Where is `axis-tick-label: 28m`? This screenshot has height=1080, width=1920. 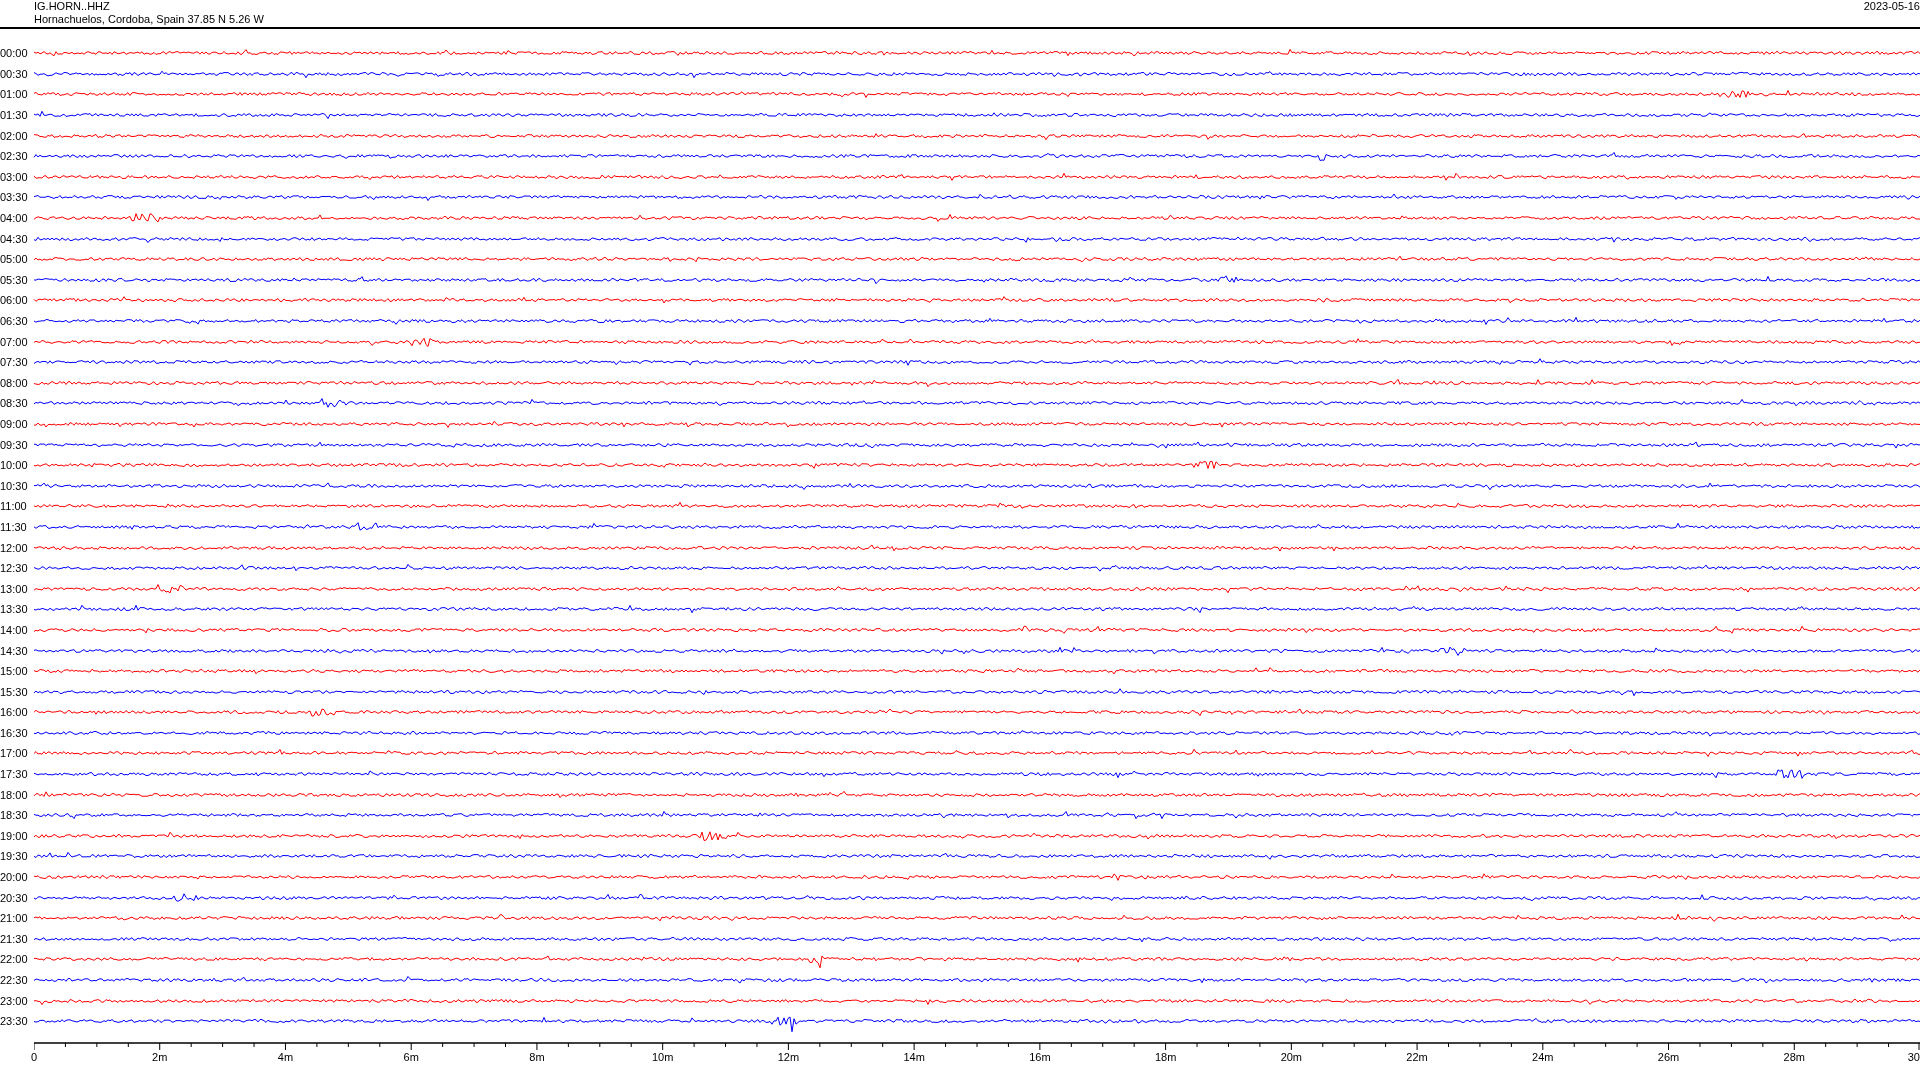 axis-tick-label: 28m is located at coordinates (1794, 1056).